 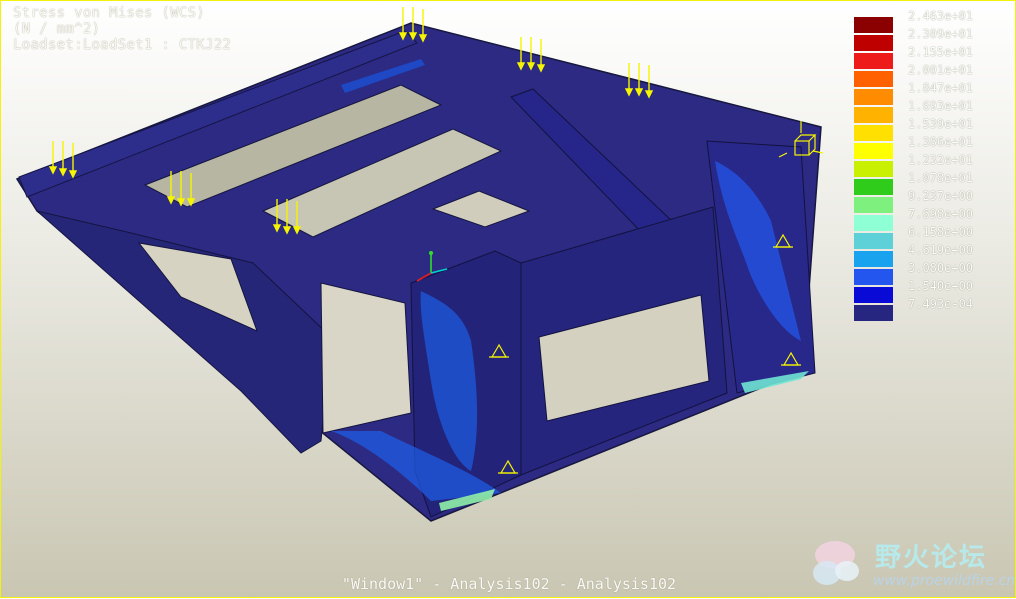 What do you see at coordinates (941, 124) in the screenshot?
I see `legend-label: 1.539e+01` at bounding box center [941, 124].